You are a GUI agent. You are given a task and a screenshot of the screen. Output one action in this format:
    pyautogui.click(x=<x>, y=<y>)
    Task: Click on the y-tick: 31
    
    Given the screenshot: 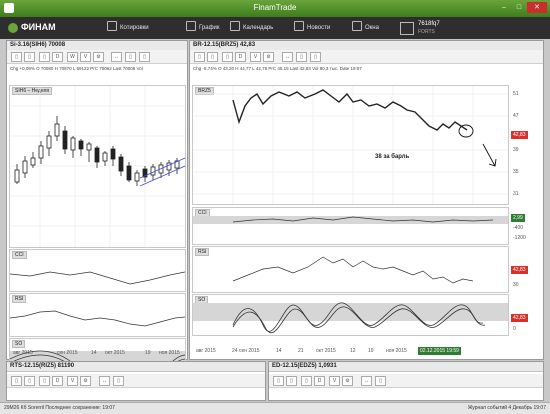 What is the action you would take?
    pyautogui.click(x=516, y=194)
    